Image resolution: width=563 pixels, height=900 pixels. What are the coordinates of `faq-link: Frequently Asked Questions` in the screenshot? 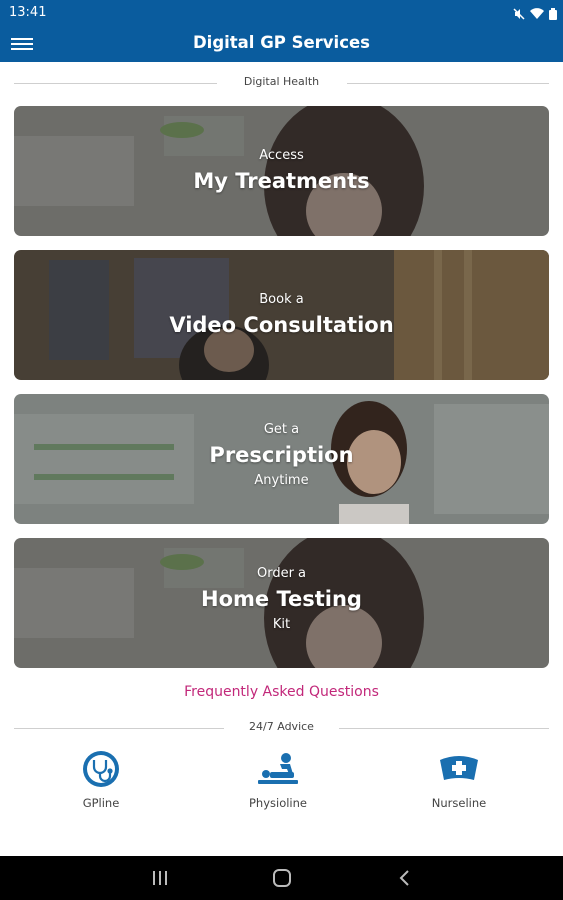 It's located at (281, 692).